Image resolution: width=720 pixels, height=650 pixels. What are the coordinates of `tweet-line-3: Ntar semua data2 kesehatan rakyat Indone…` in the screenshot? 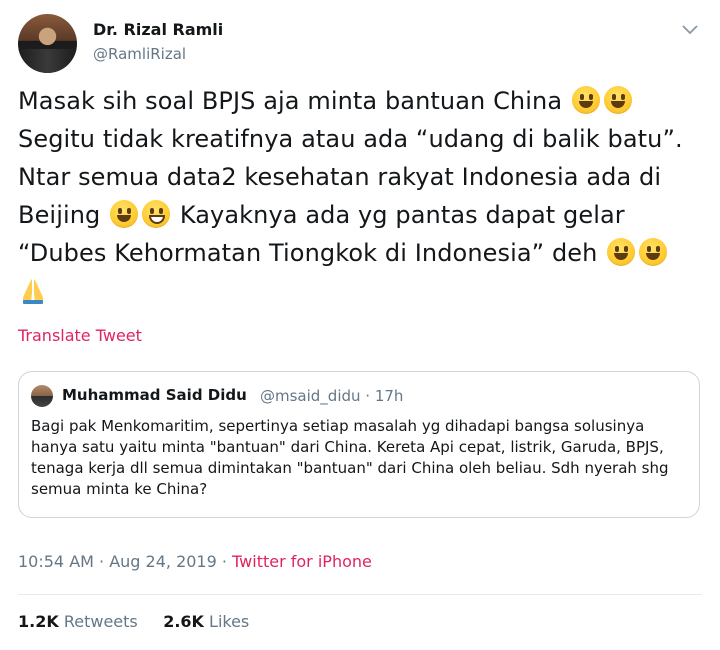 It's located at (340, 177).